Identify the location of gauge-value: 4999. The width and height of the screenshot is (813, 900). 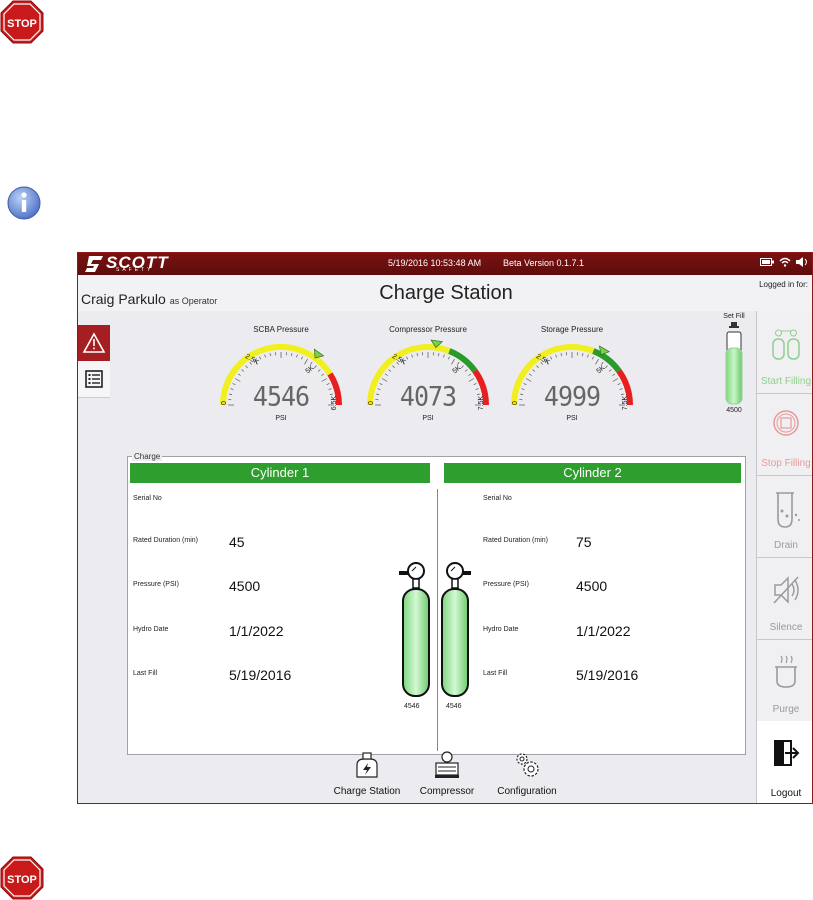
(572, 396).